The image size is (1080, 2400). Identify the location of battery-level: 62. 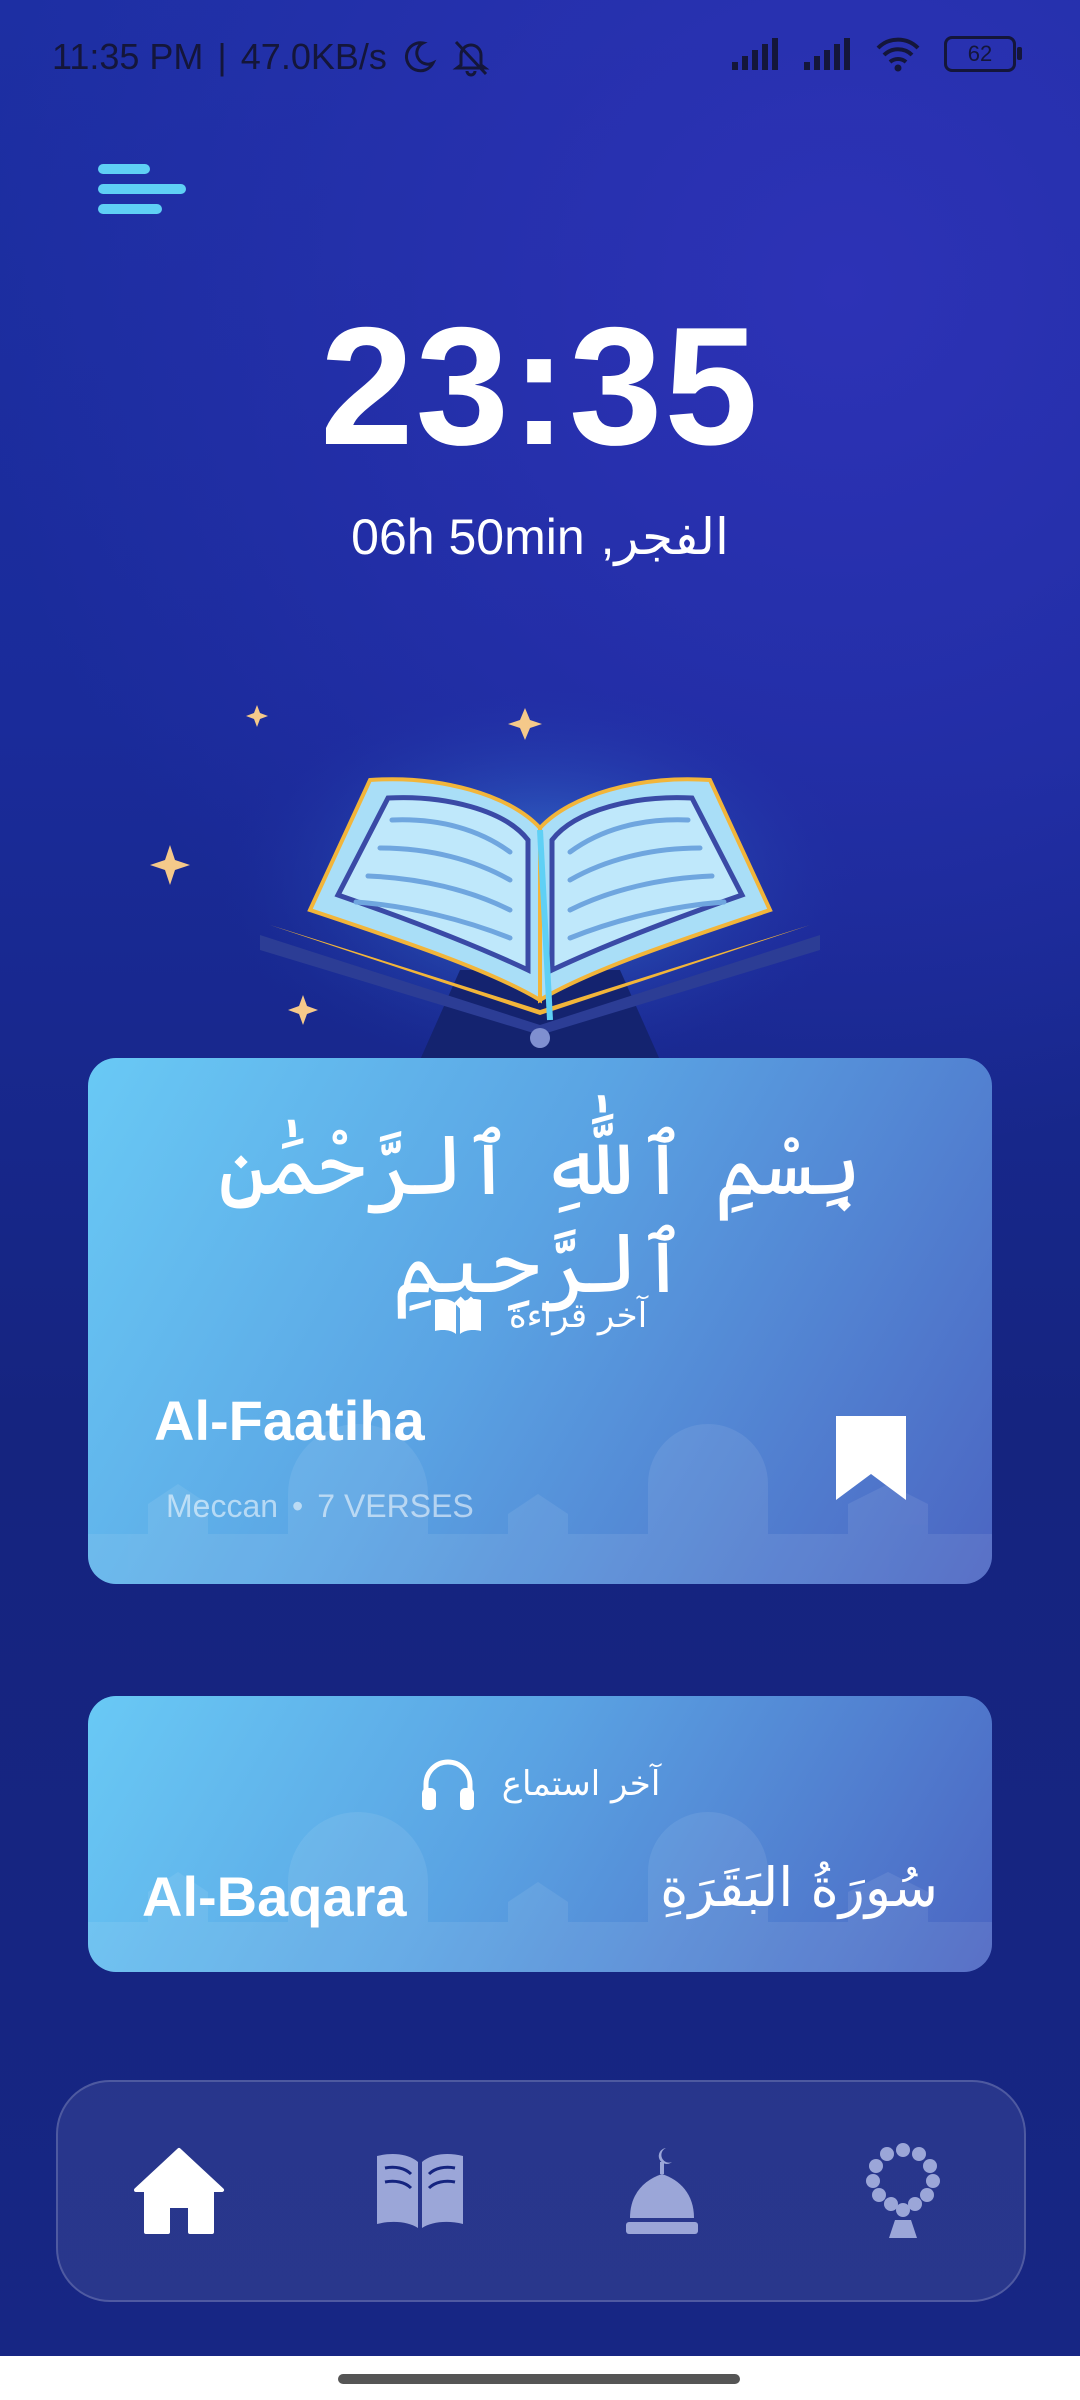
(980, 53).